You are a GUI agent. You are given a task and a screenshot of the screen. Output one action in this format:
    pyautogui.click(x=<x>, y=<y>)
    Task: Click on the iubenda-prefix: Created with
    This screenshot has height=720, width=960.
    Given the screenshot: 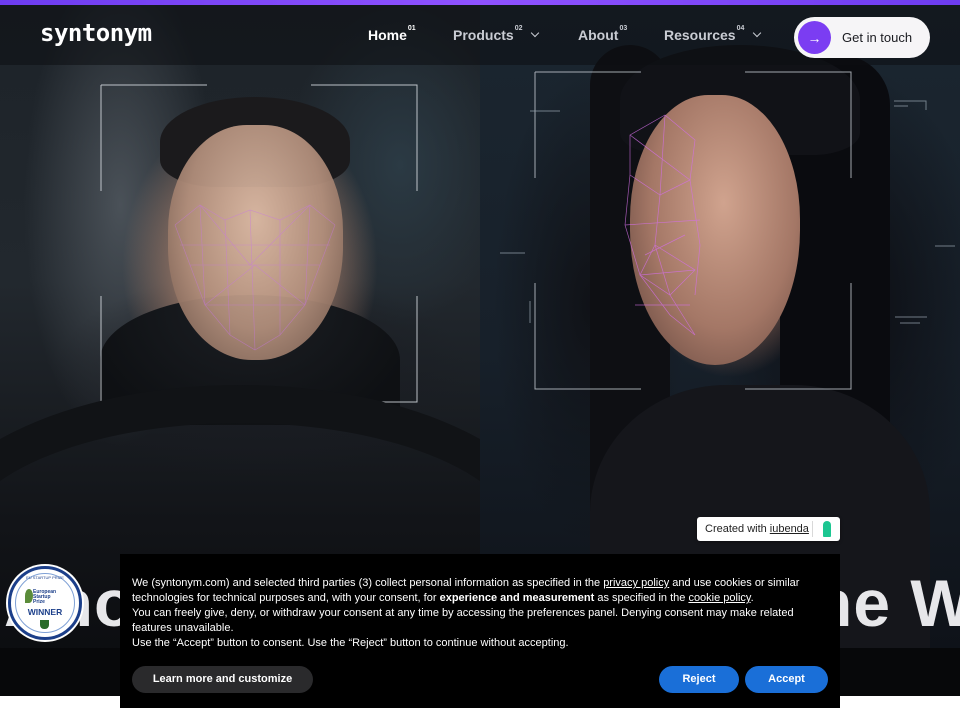 What is the action you would take?
    pyautogui.click(x=736, y=529)
    